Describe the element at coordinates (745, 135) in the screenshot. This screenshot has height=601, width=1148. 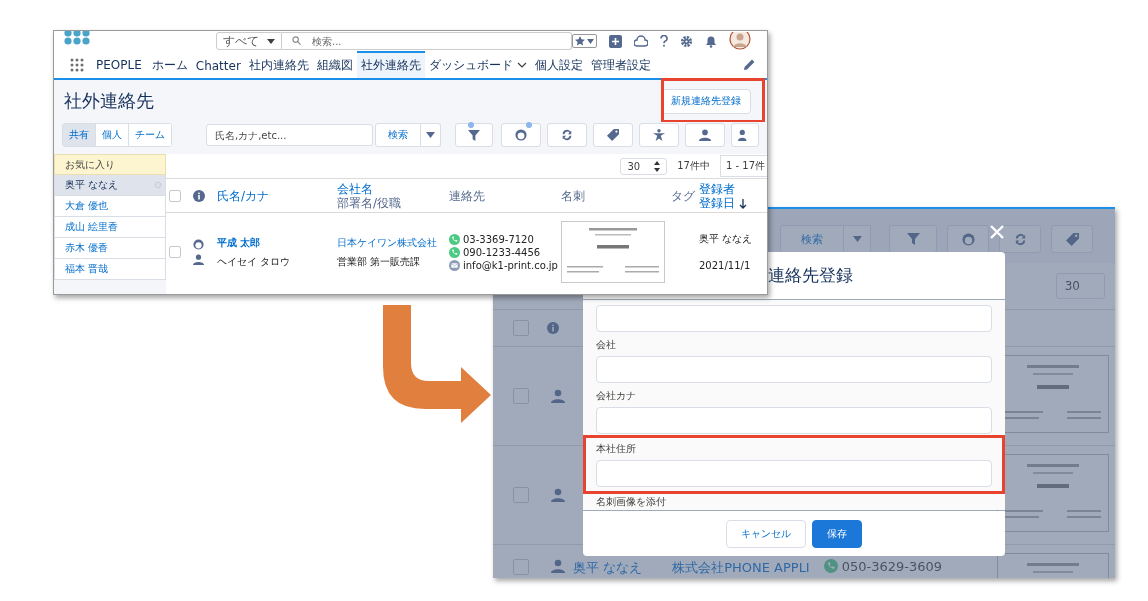
I see `people-button` at that location.